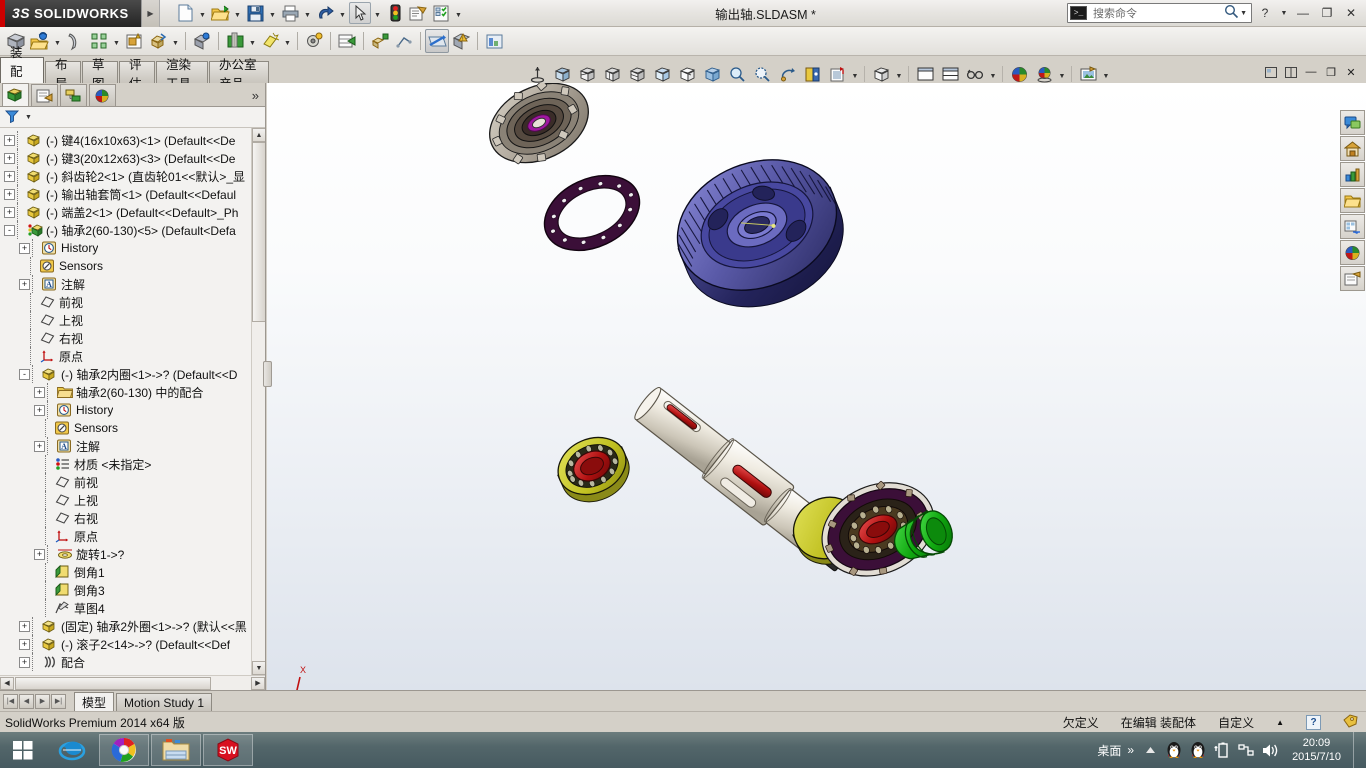 The height and width of the screenshot is (768, 1366). What do you see at coordinates (132, 230) in the screenshot?
I see `tree-item: - (-) 轴承2(60-130)<5> (Default<Defa` at bounding box center [132, 230].